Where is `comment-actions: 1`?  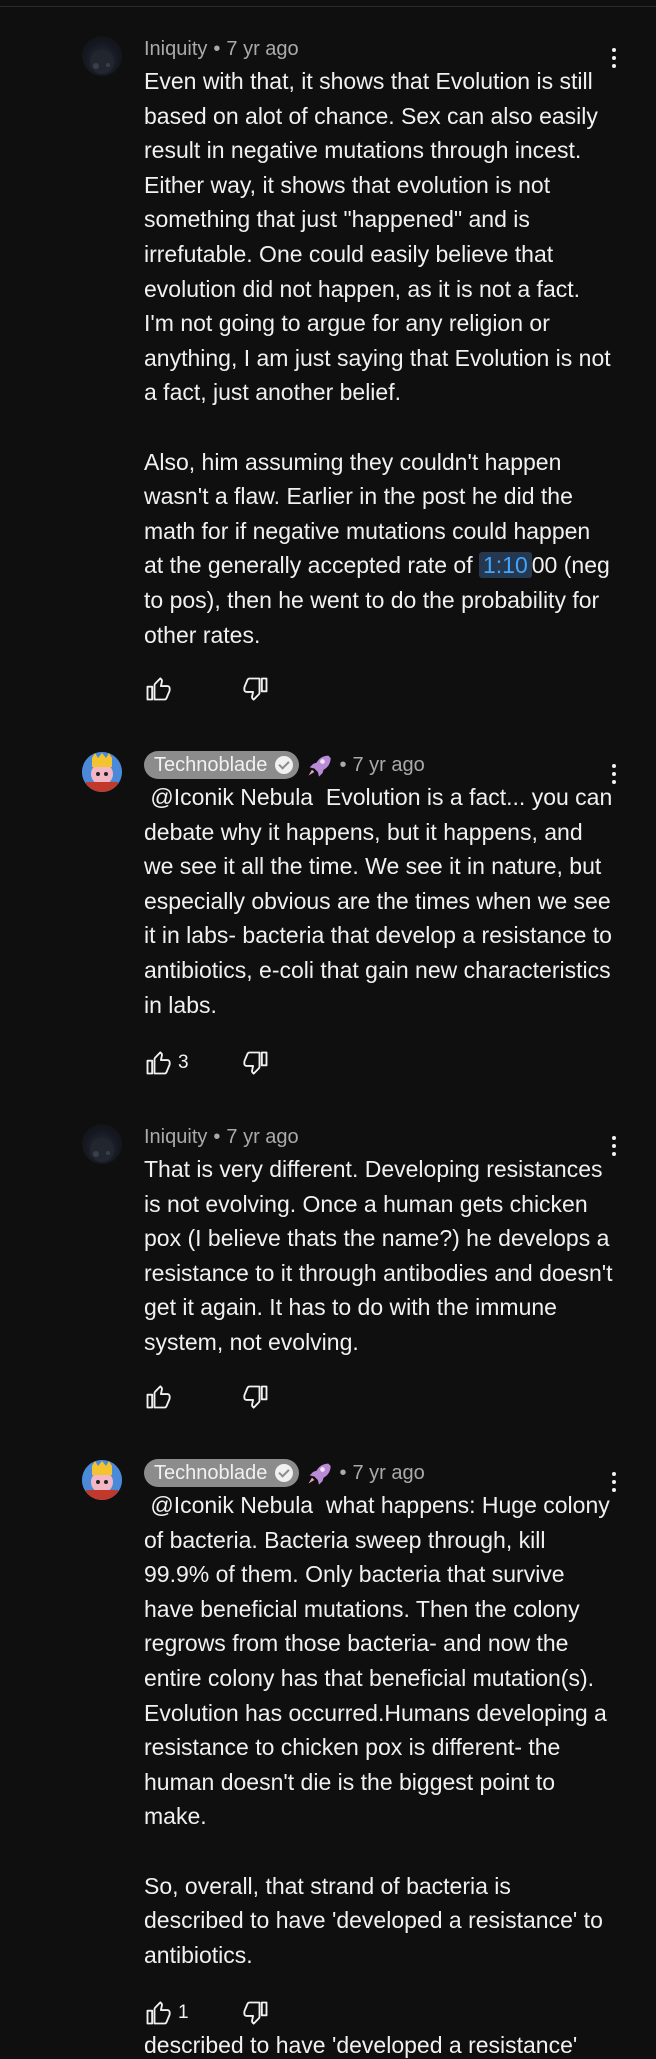
comment-actions: 1 is located at coordinates (207, 2013).